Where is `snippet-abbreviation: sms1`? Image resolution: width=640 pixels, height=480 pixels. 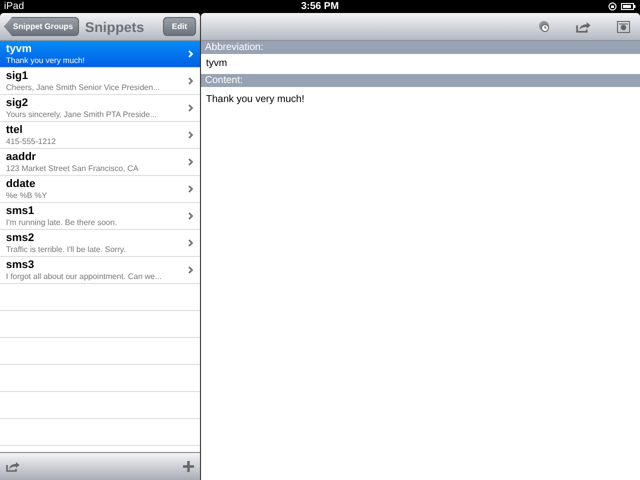
snippet-abbreviation: sms1 is located at coordinates (21, 211).